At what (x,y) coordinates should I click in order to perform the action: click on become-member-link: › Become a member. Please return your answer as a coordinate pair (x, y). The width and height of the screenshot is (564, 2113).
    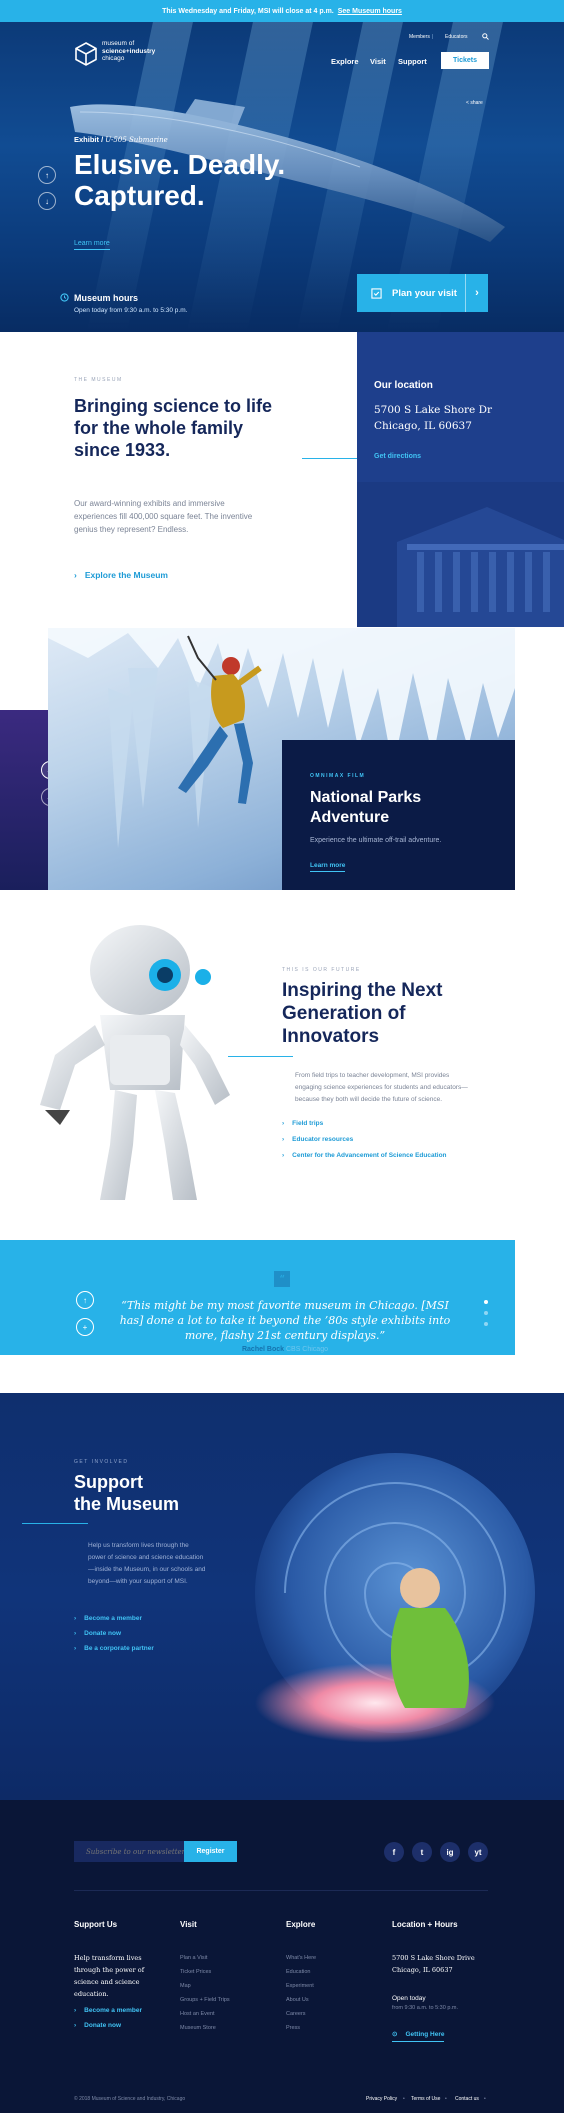
    Looking at the image, I should click on (108, 1618).